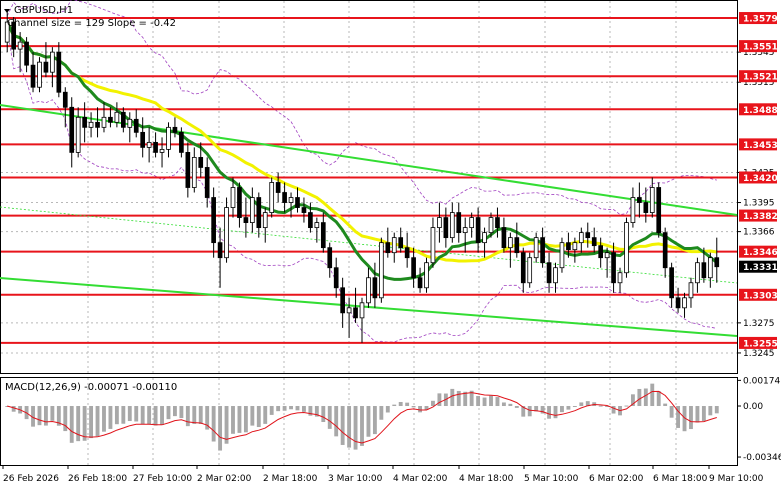  I want to click on dropdown-triangle-icon, so click(7, 11).